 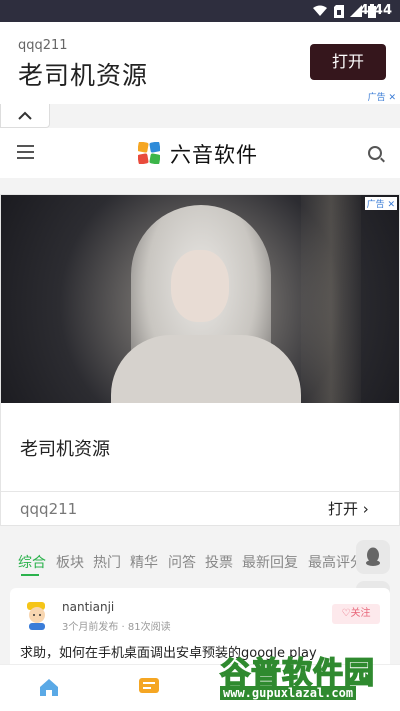 What do you see at coordinates (107, 562) in the screenshot?
I see `tab-remen: 热门` at bounding box center [107, 562].